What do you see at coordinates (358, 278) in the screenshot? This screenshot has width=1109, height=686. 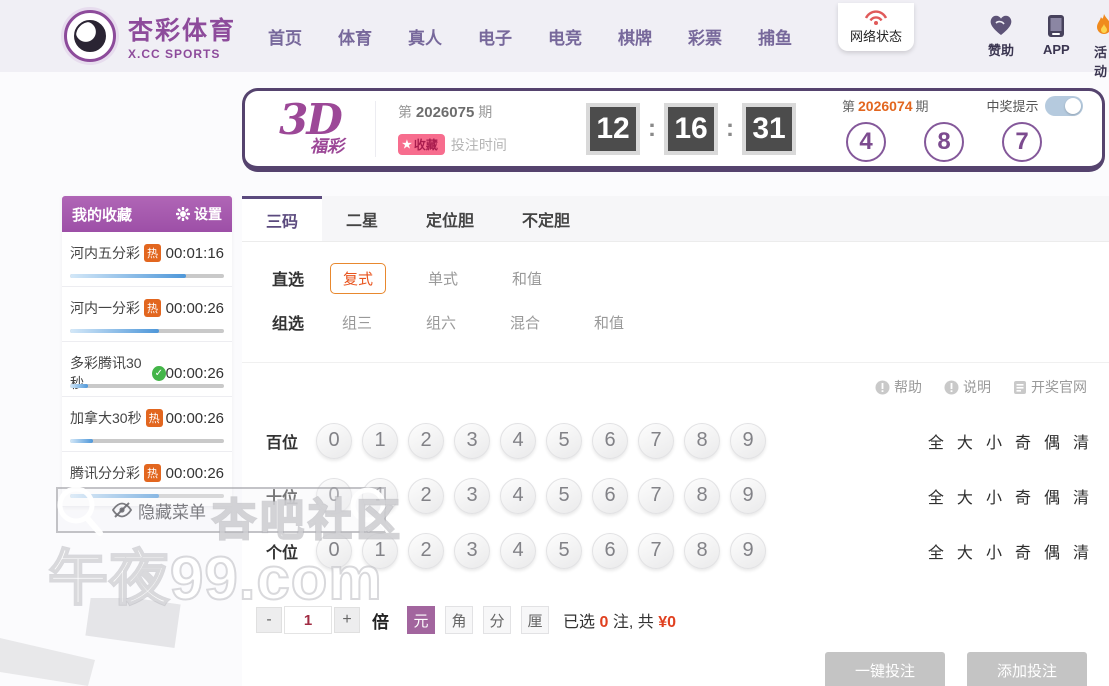 I see `play-option-fushi: 复式` at bounding box center [358, 278].